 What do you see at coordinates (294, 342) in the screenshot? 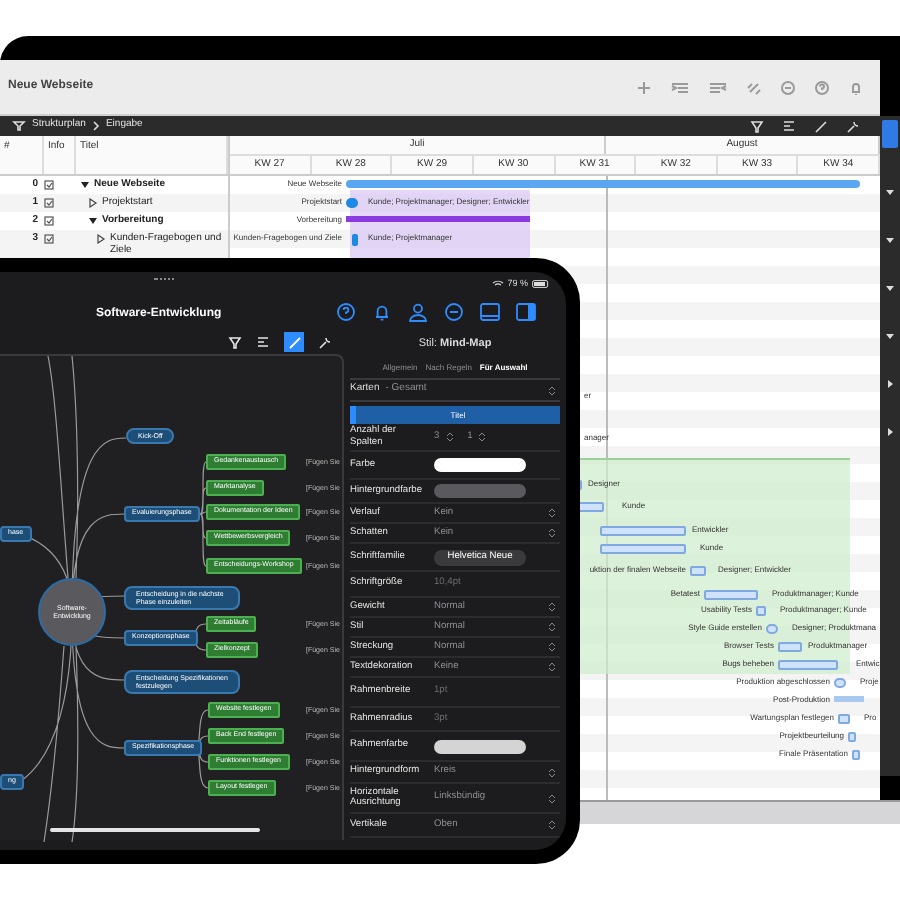
I see `brush-button` at bounding box center [294, 342].